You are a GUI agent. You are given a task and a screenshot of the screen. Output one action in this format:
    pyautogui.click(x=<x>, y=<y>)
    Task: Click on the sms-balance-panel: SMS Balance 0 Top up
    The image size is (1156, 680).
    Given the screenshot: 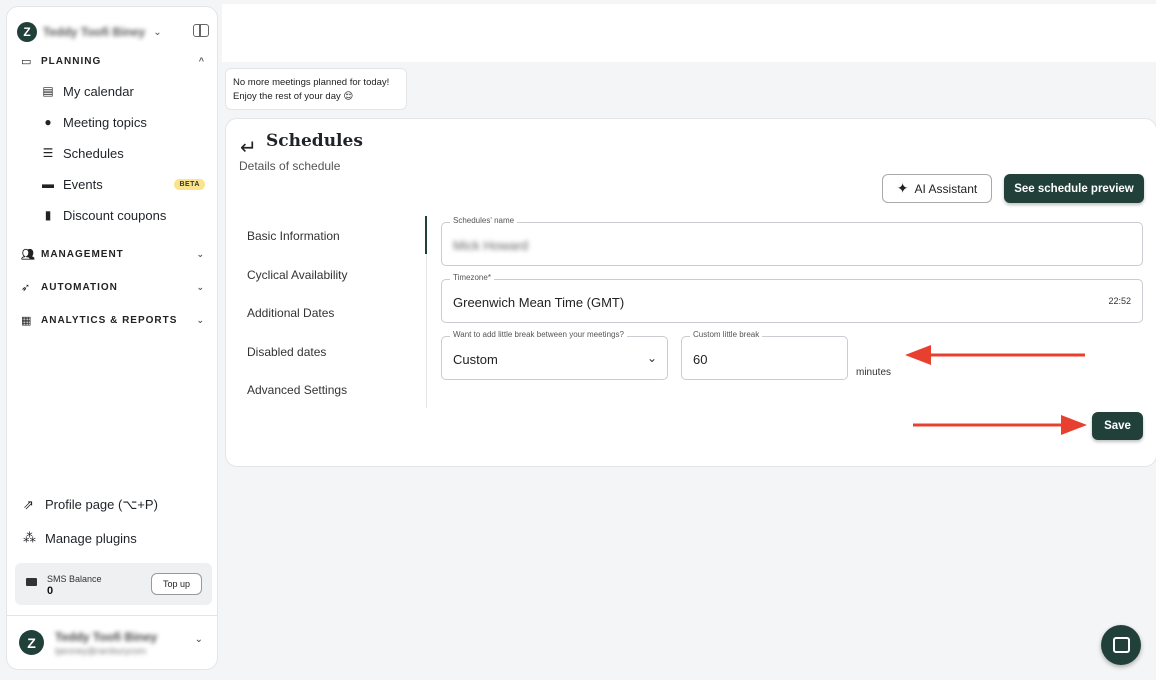 What is the action you would take?
    pyautogui.click(x=113, y=584)
    